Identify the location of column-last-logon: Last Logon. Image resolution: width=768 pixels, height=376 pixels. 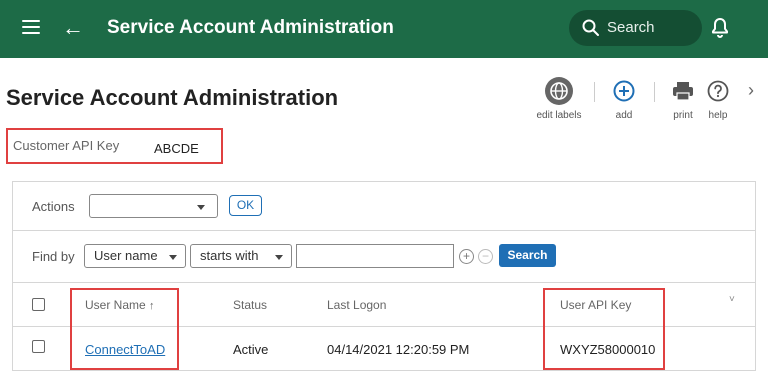
(356, 305).